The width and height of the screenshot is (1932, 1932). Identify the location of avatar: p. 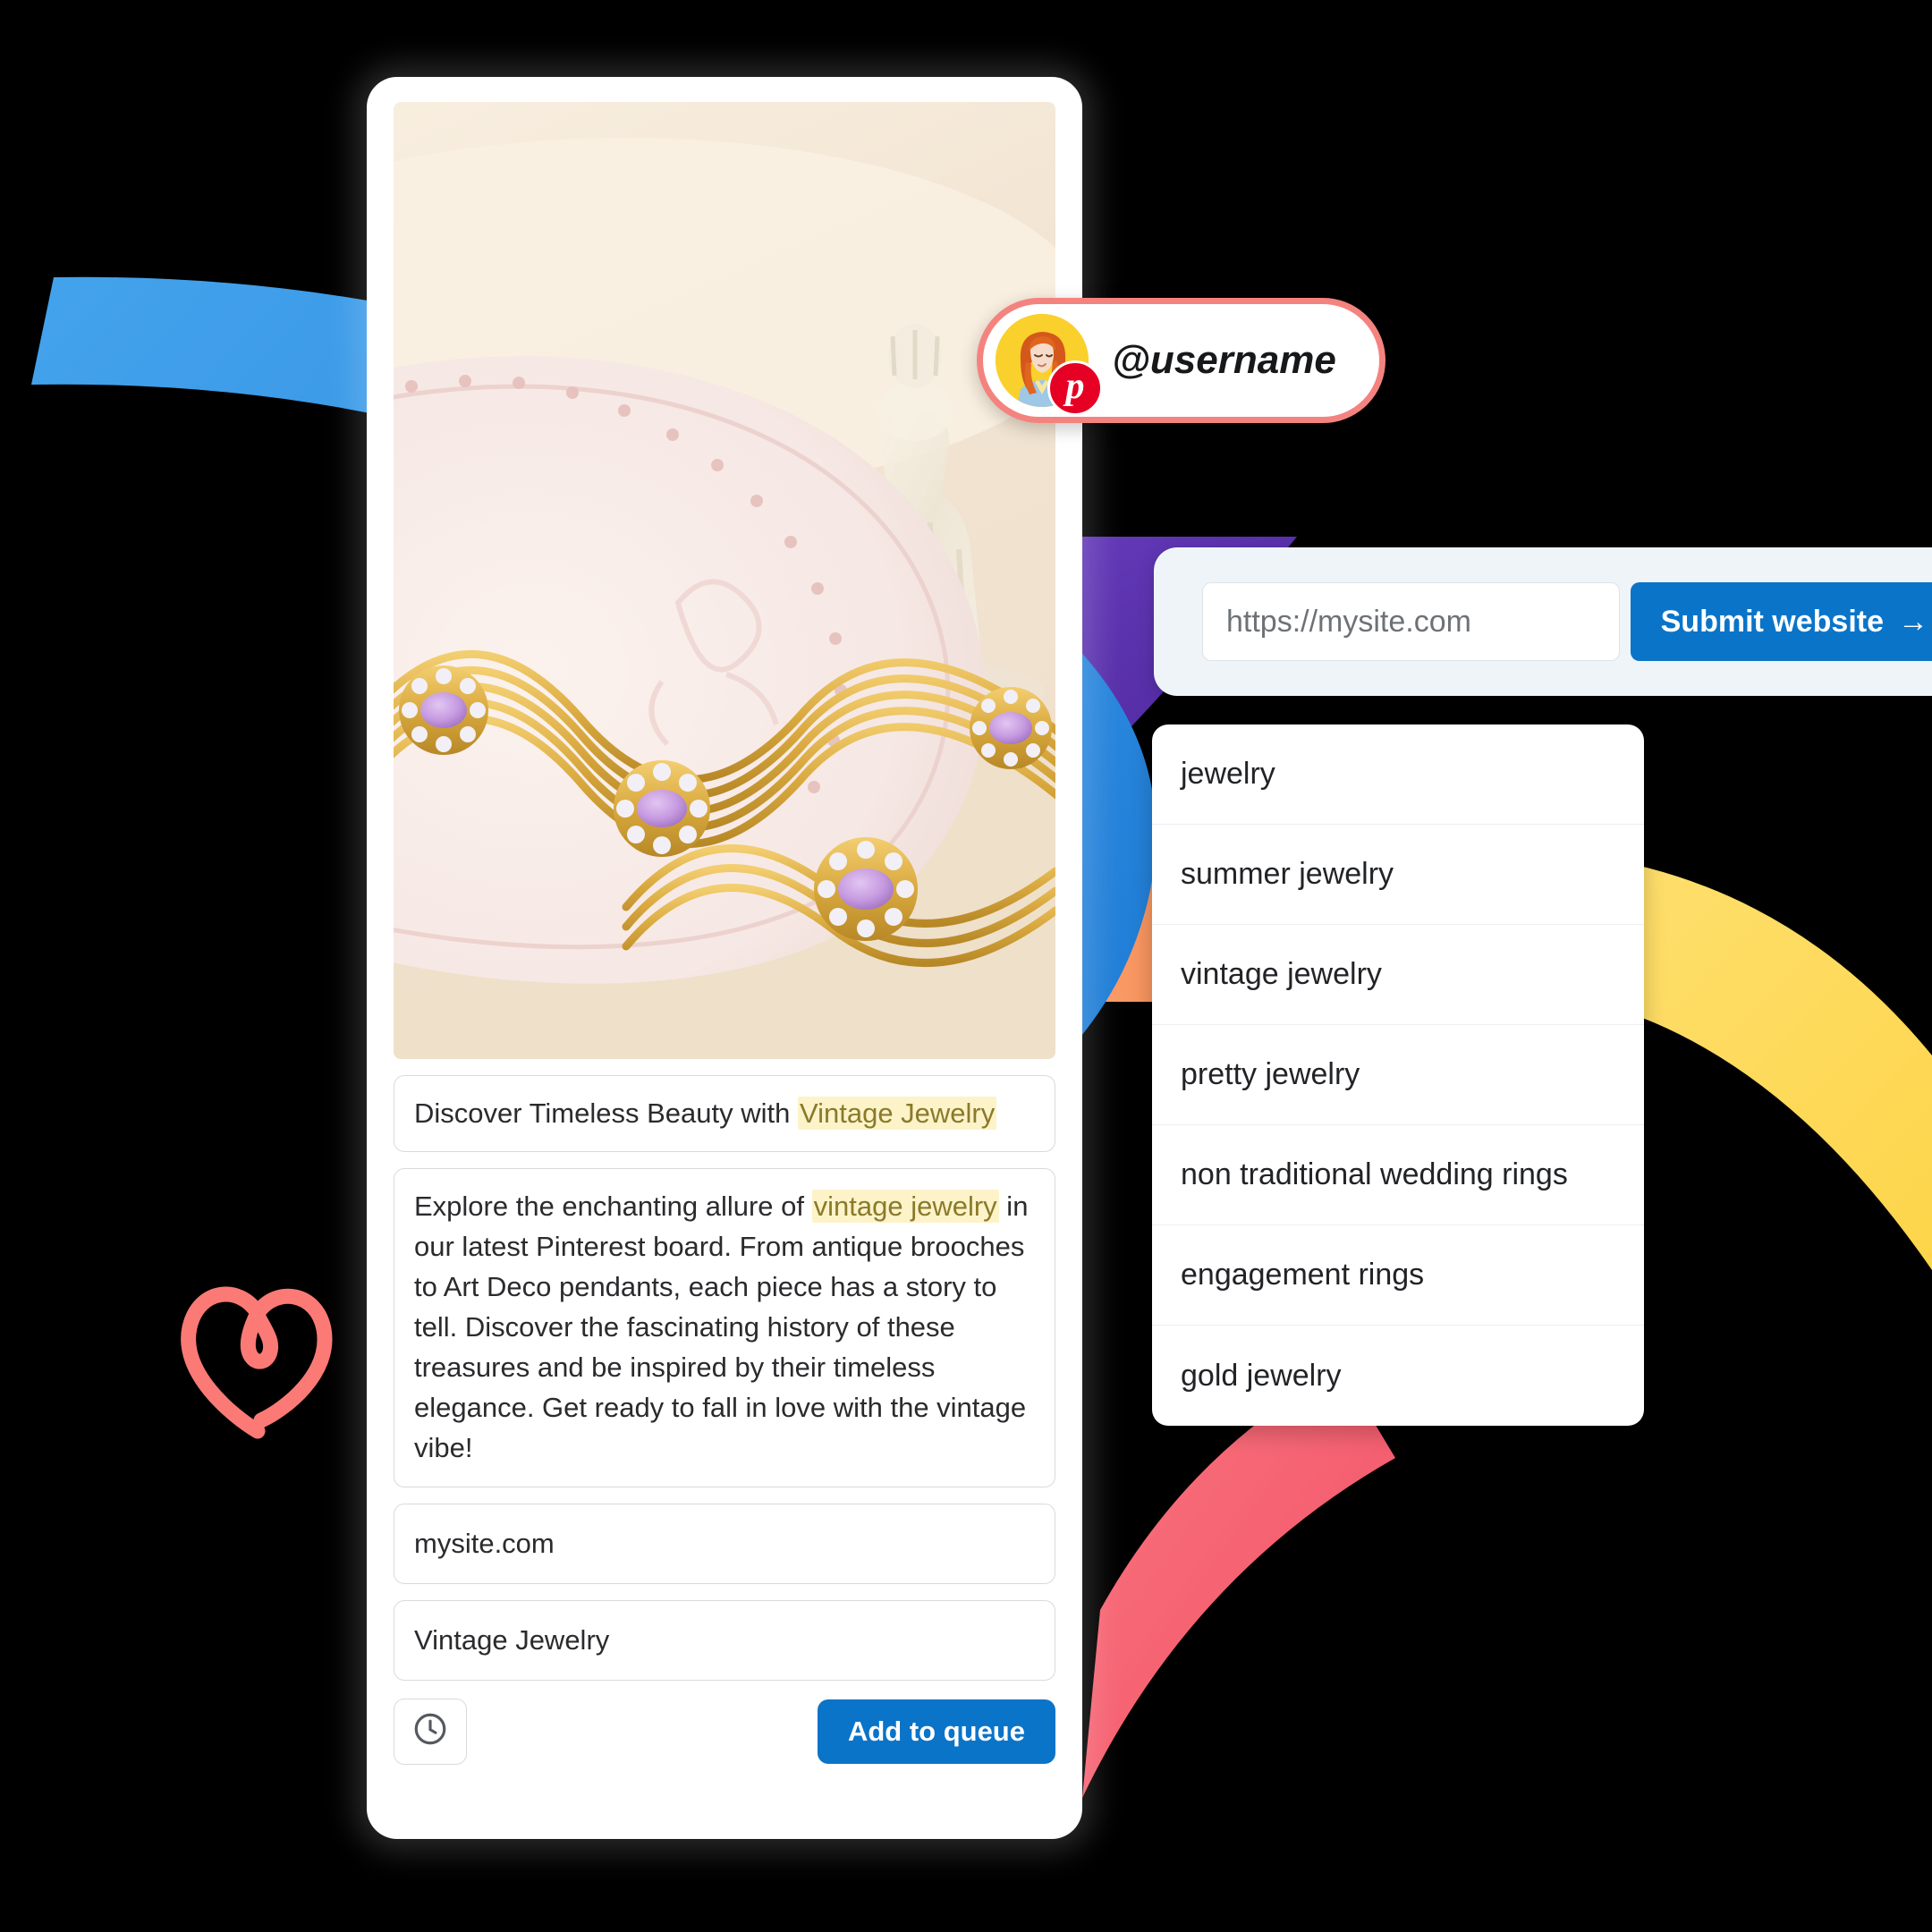
(1049, 365).